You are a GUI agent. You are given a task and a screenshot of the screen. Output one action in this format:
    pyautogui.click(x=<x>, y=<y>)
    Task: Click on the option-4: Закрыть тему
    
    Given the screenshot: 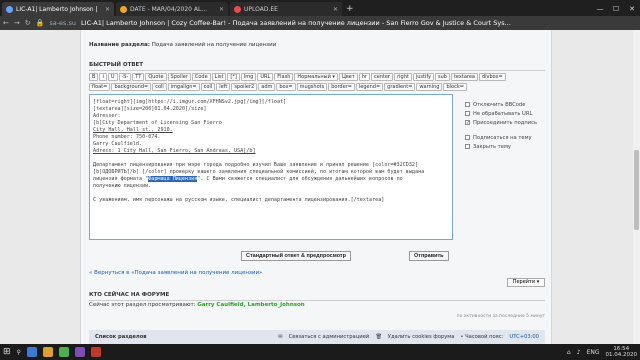 What is the action you would take?
    pyautogui.click(x=505, y=146)
    